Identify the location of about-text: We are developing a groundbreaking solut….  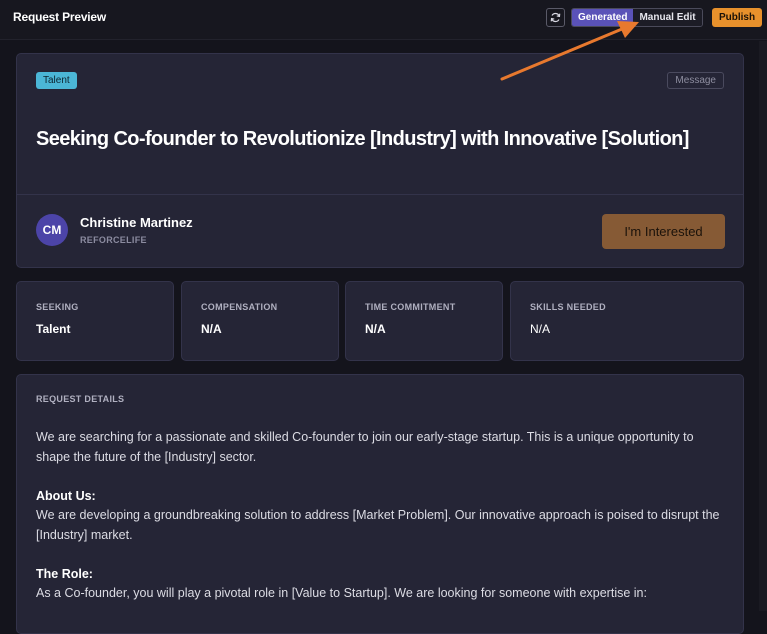
(378, 525).